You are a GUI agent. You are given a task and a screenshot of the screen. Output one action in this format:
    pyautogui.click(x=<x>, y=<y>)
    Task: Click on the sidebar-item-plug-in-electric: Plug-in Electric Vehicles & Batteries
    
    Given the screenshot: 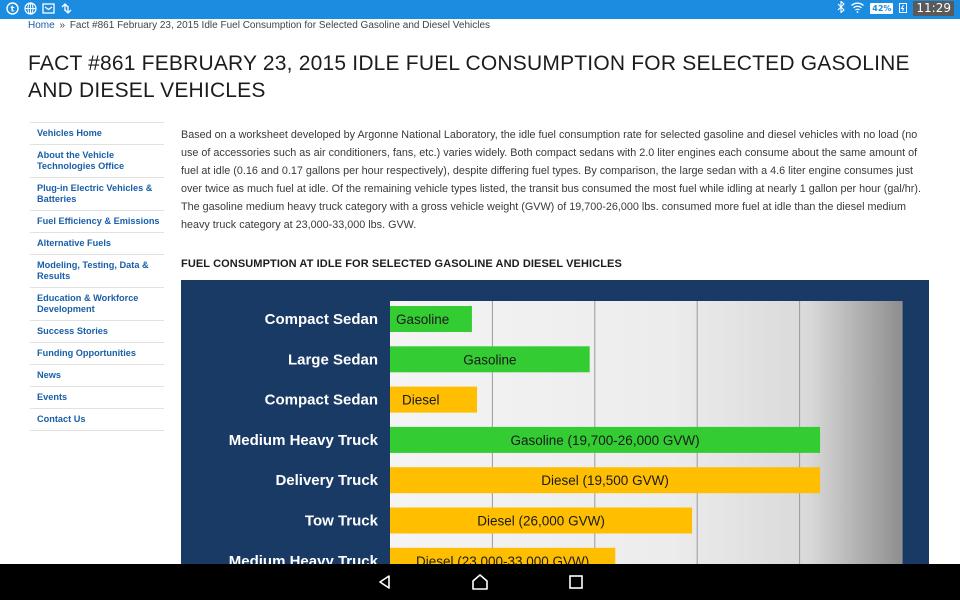 What is the action you would take?
    pyautogui.click(x=97, y=194)
    